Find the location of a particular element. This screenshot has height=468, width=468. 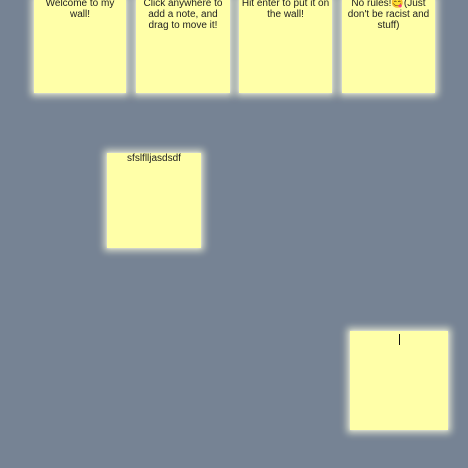

note-text: Hit enter to put it on the wall! is located at coordinates (286, 10).